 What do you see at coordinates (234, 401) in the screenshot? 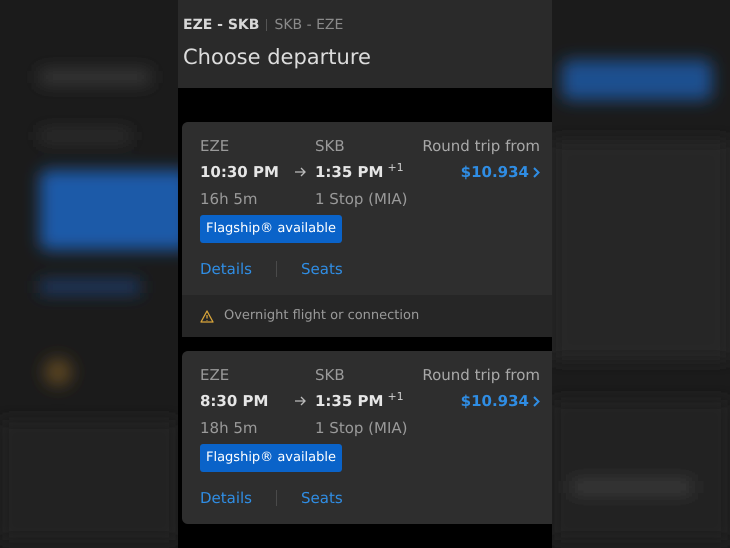
I see `departure-time: 8:30 PM` at bounding box center [234, 401].